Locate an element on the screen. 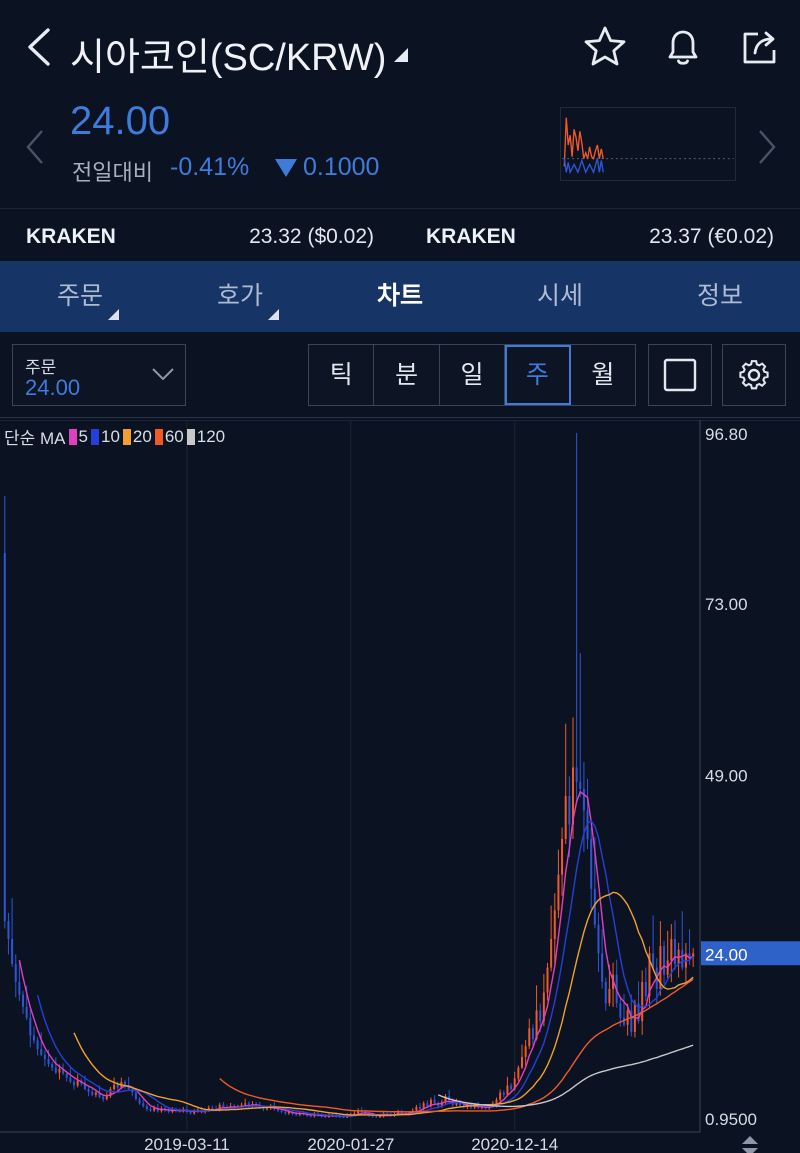 The height and width of the screenshot is (1153, 800). period-minute-button: 분 is located at coordinates (407, 375).